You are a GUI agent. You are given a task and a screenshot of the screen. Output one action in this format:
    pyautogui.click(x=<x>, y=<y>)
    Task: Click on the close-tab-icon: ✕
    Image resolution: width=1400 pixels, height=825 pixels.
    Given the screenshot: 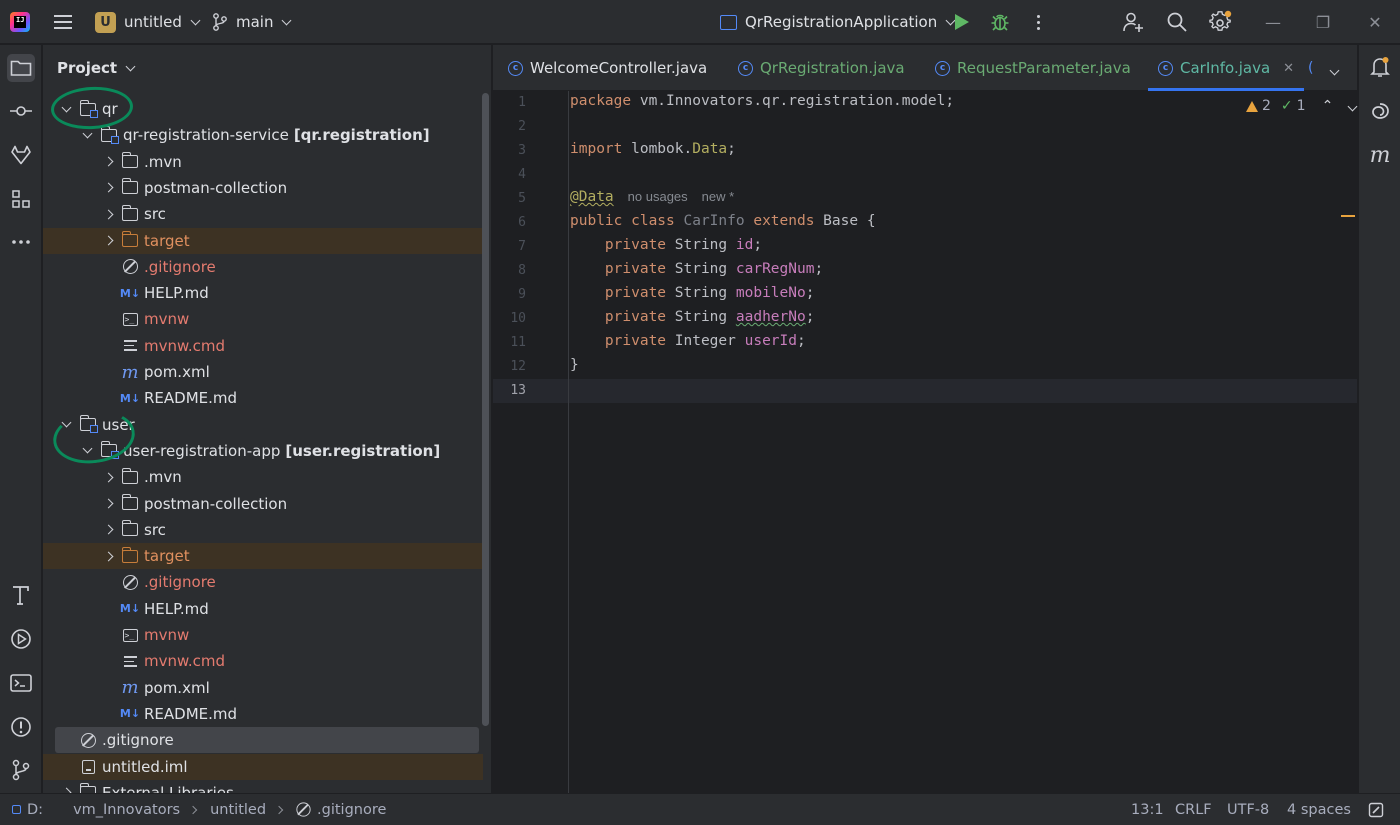 What is the action you would take?
    pyautogui.click(x=1288, y=68)
    